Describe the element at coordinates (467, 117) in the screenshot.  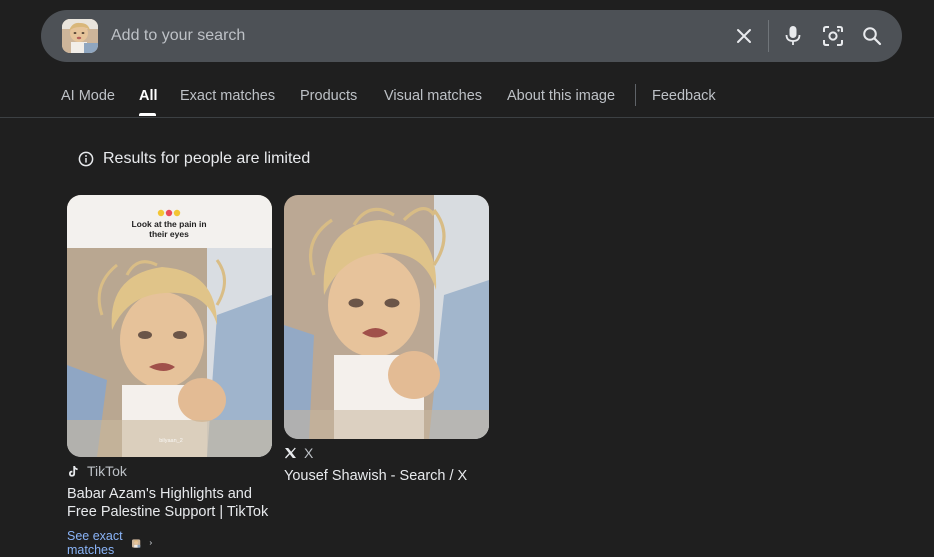
I see `tabs-bottom-rule` at that location.